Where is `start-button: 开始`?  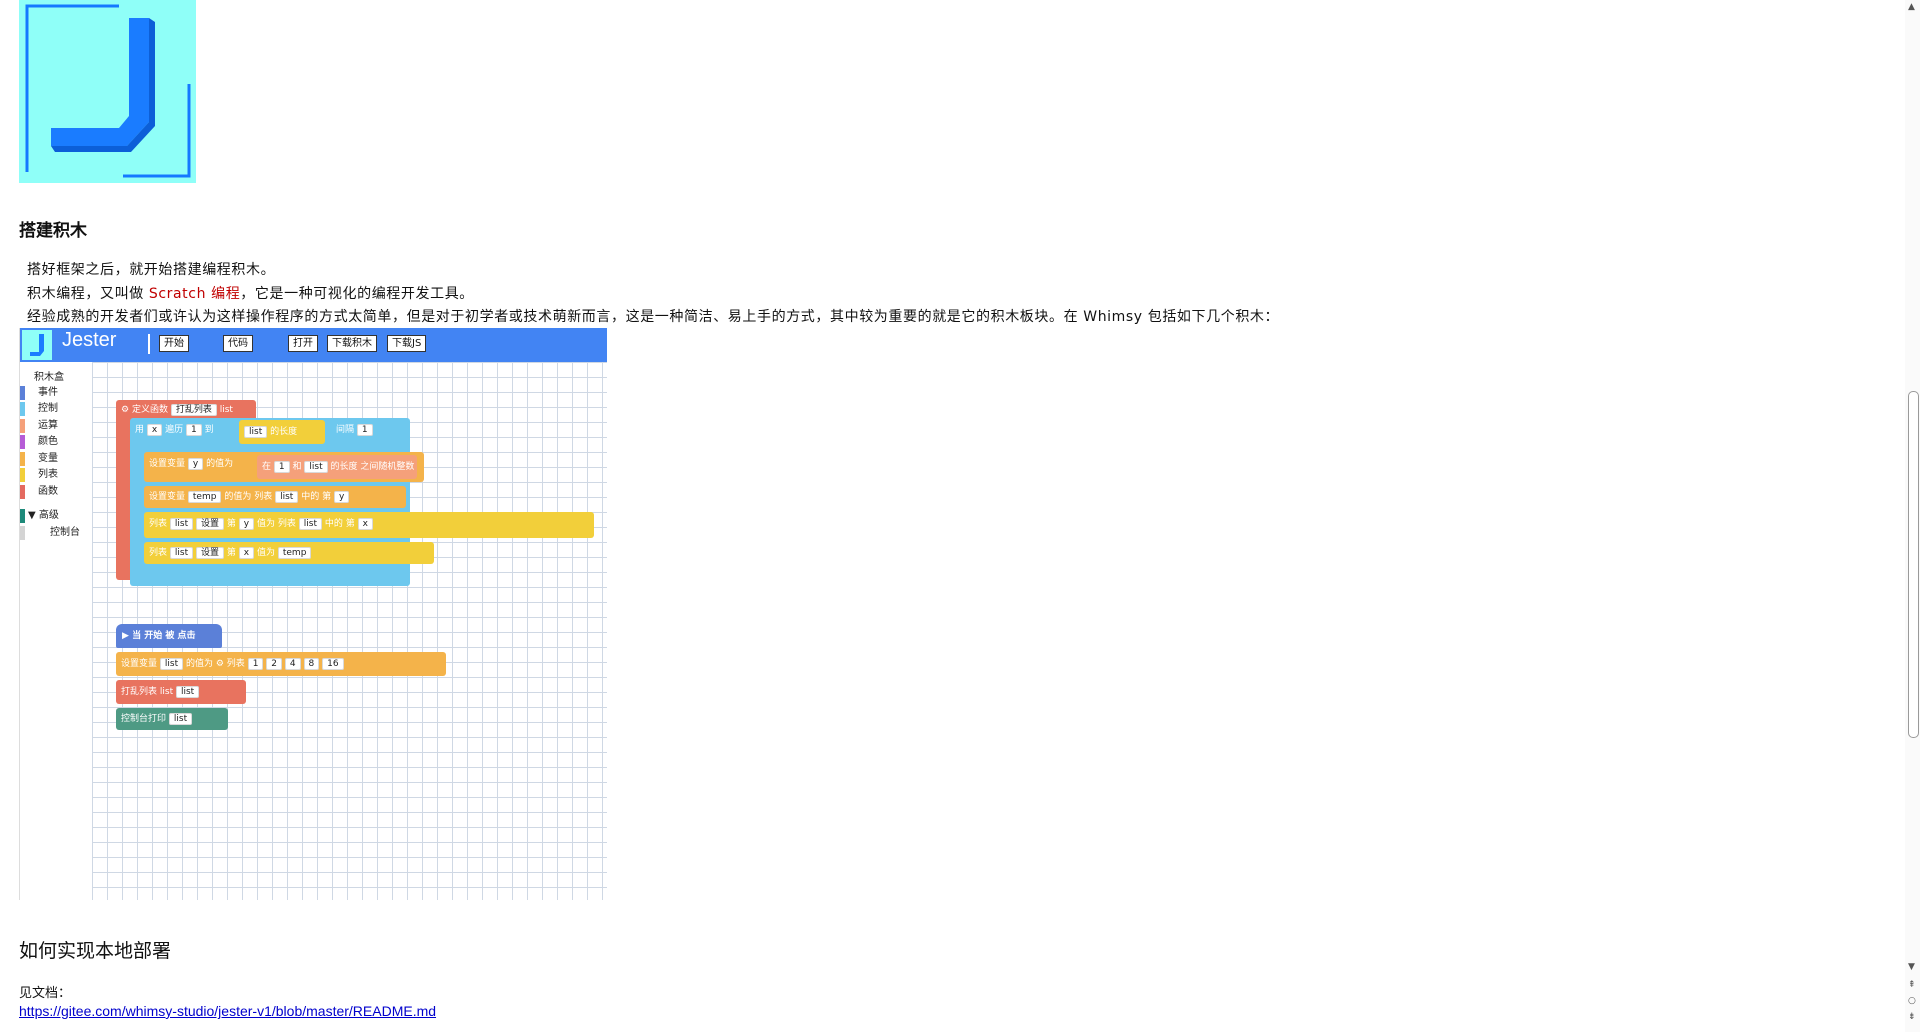
start-button: 开始 is located at coordinates (174, 343).